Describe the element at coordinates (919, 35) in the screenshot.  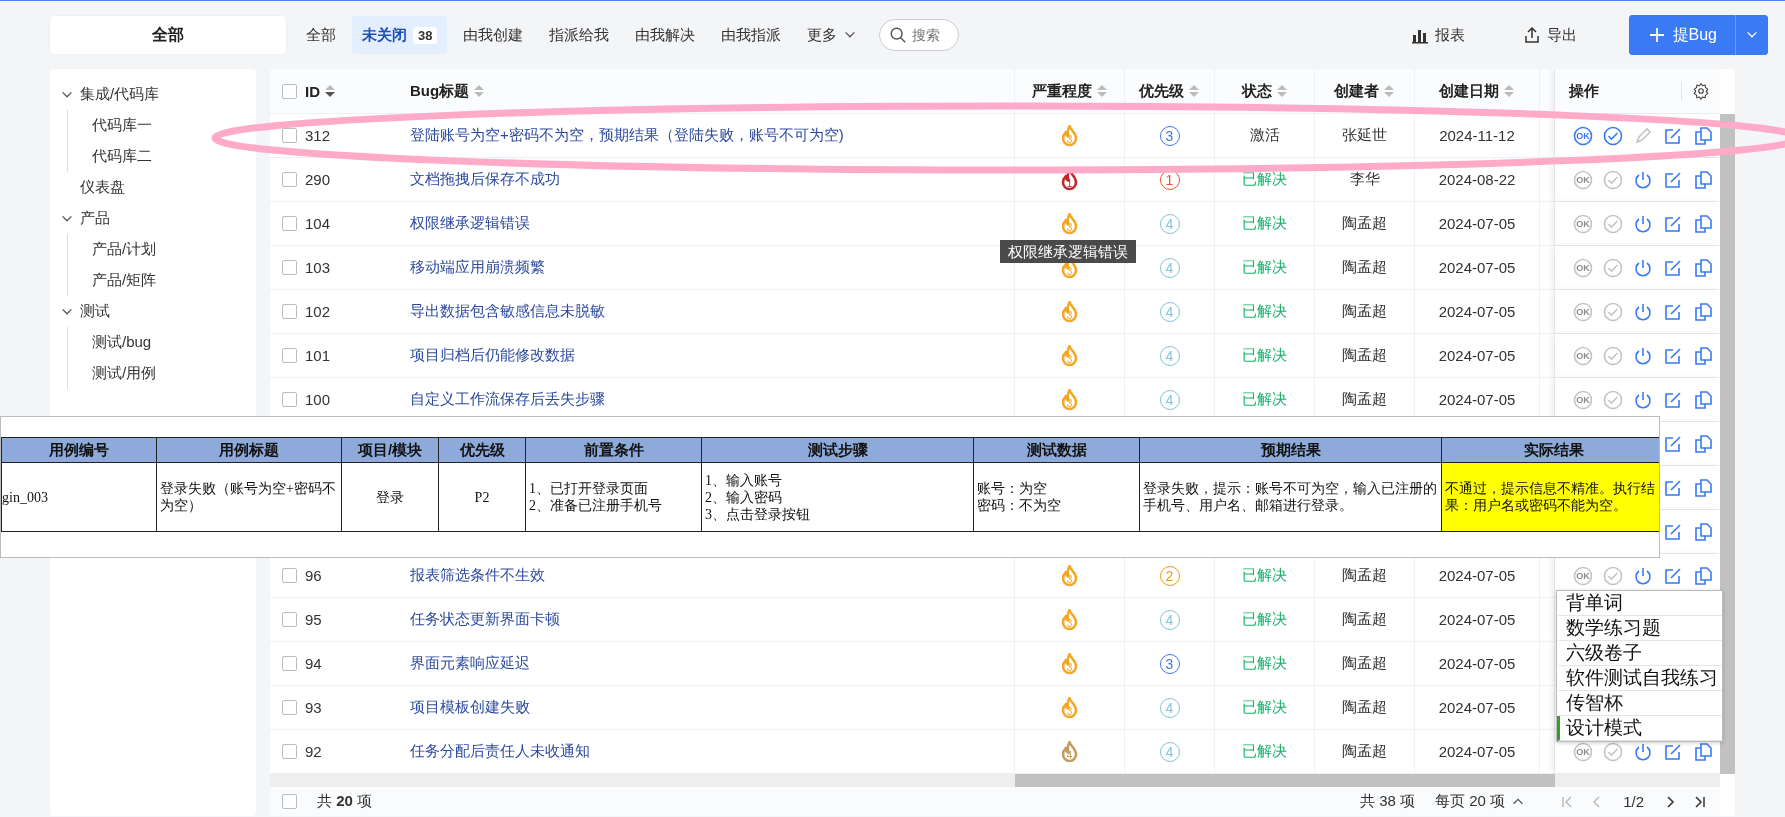
I see `search-field: 搜索` at that location.